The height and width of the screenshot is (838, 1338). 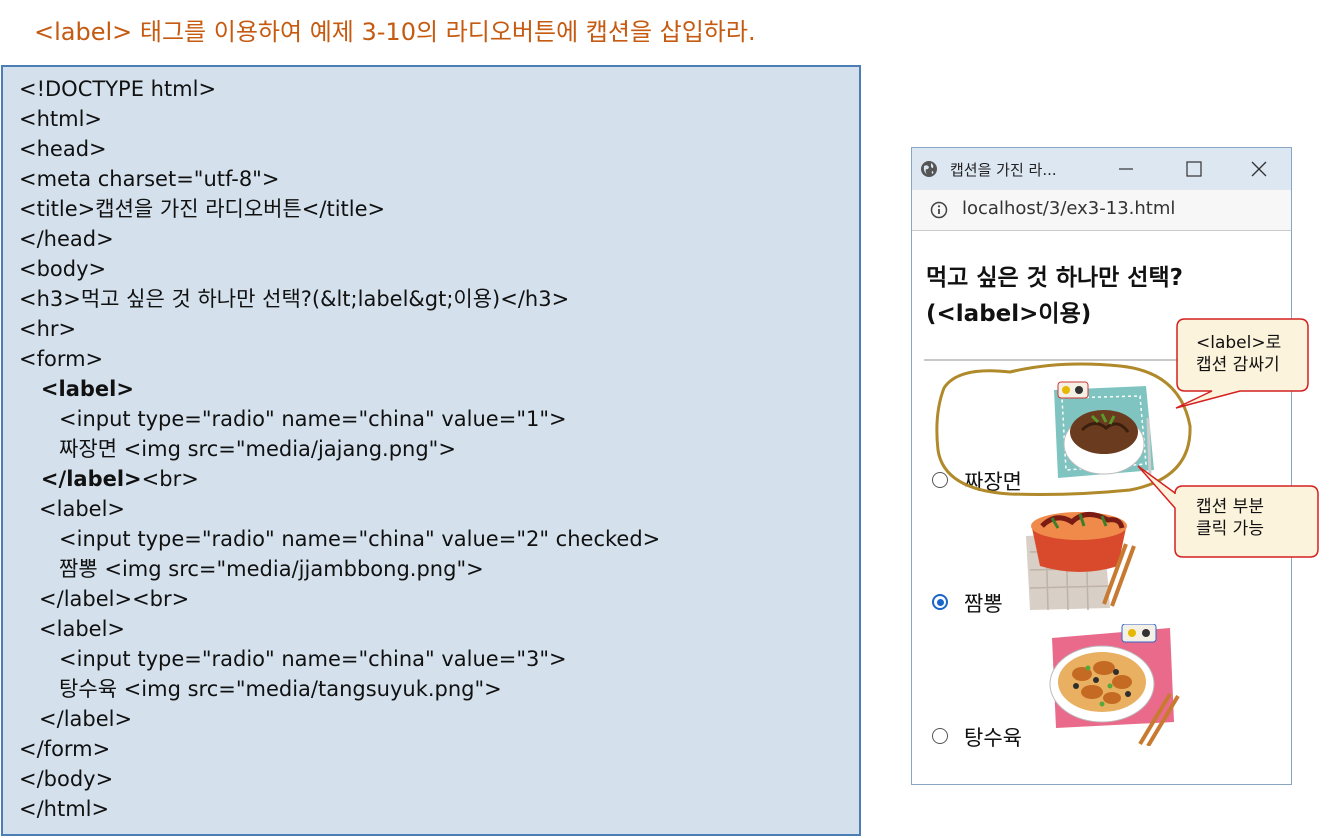 What do you see at coordinates (1239, 354) in the screenshot?
I see `callout-wrap-caption: <label>로 캡션 감싸기` at bounding box center [1239, 354].